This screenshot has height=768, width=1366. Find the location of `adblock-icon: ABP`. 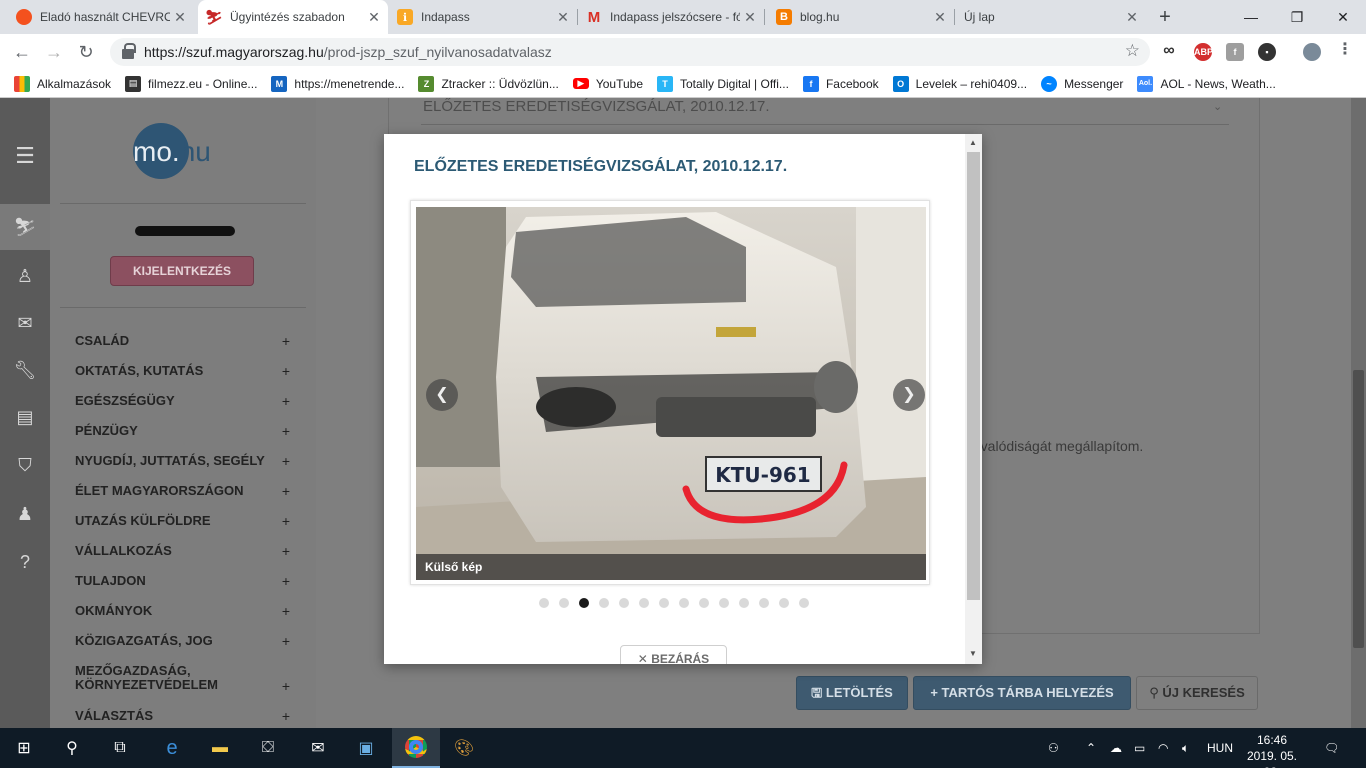

adblock-icon: ABP is located at coordinates (1203, 52).